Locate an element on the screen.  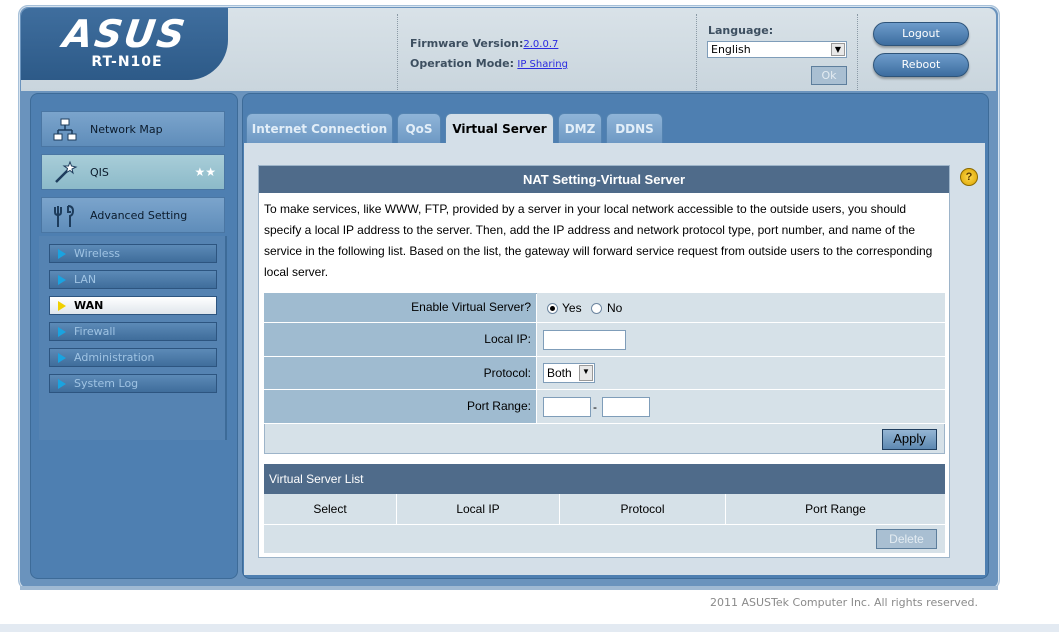
sidebar-item-system-log: System Log is located at coordinates (133, 383).